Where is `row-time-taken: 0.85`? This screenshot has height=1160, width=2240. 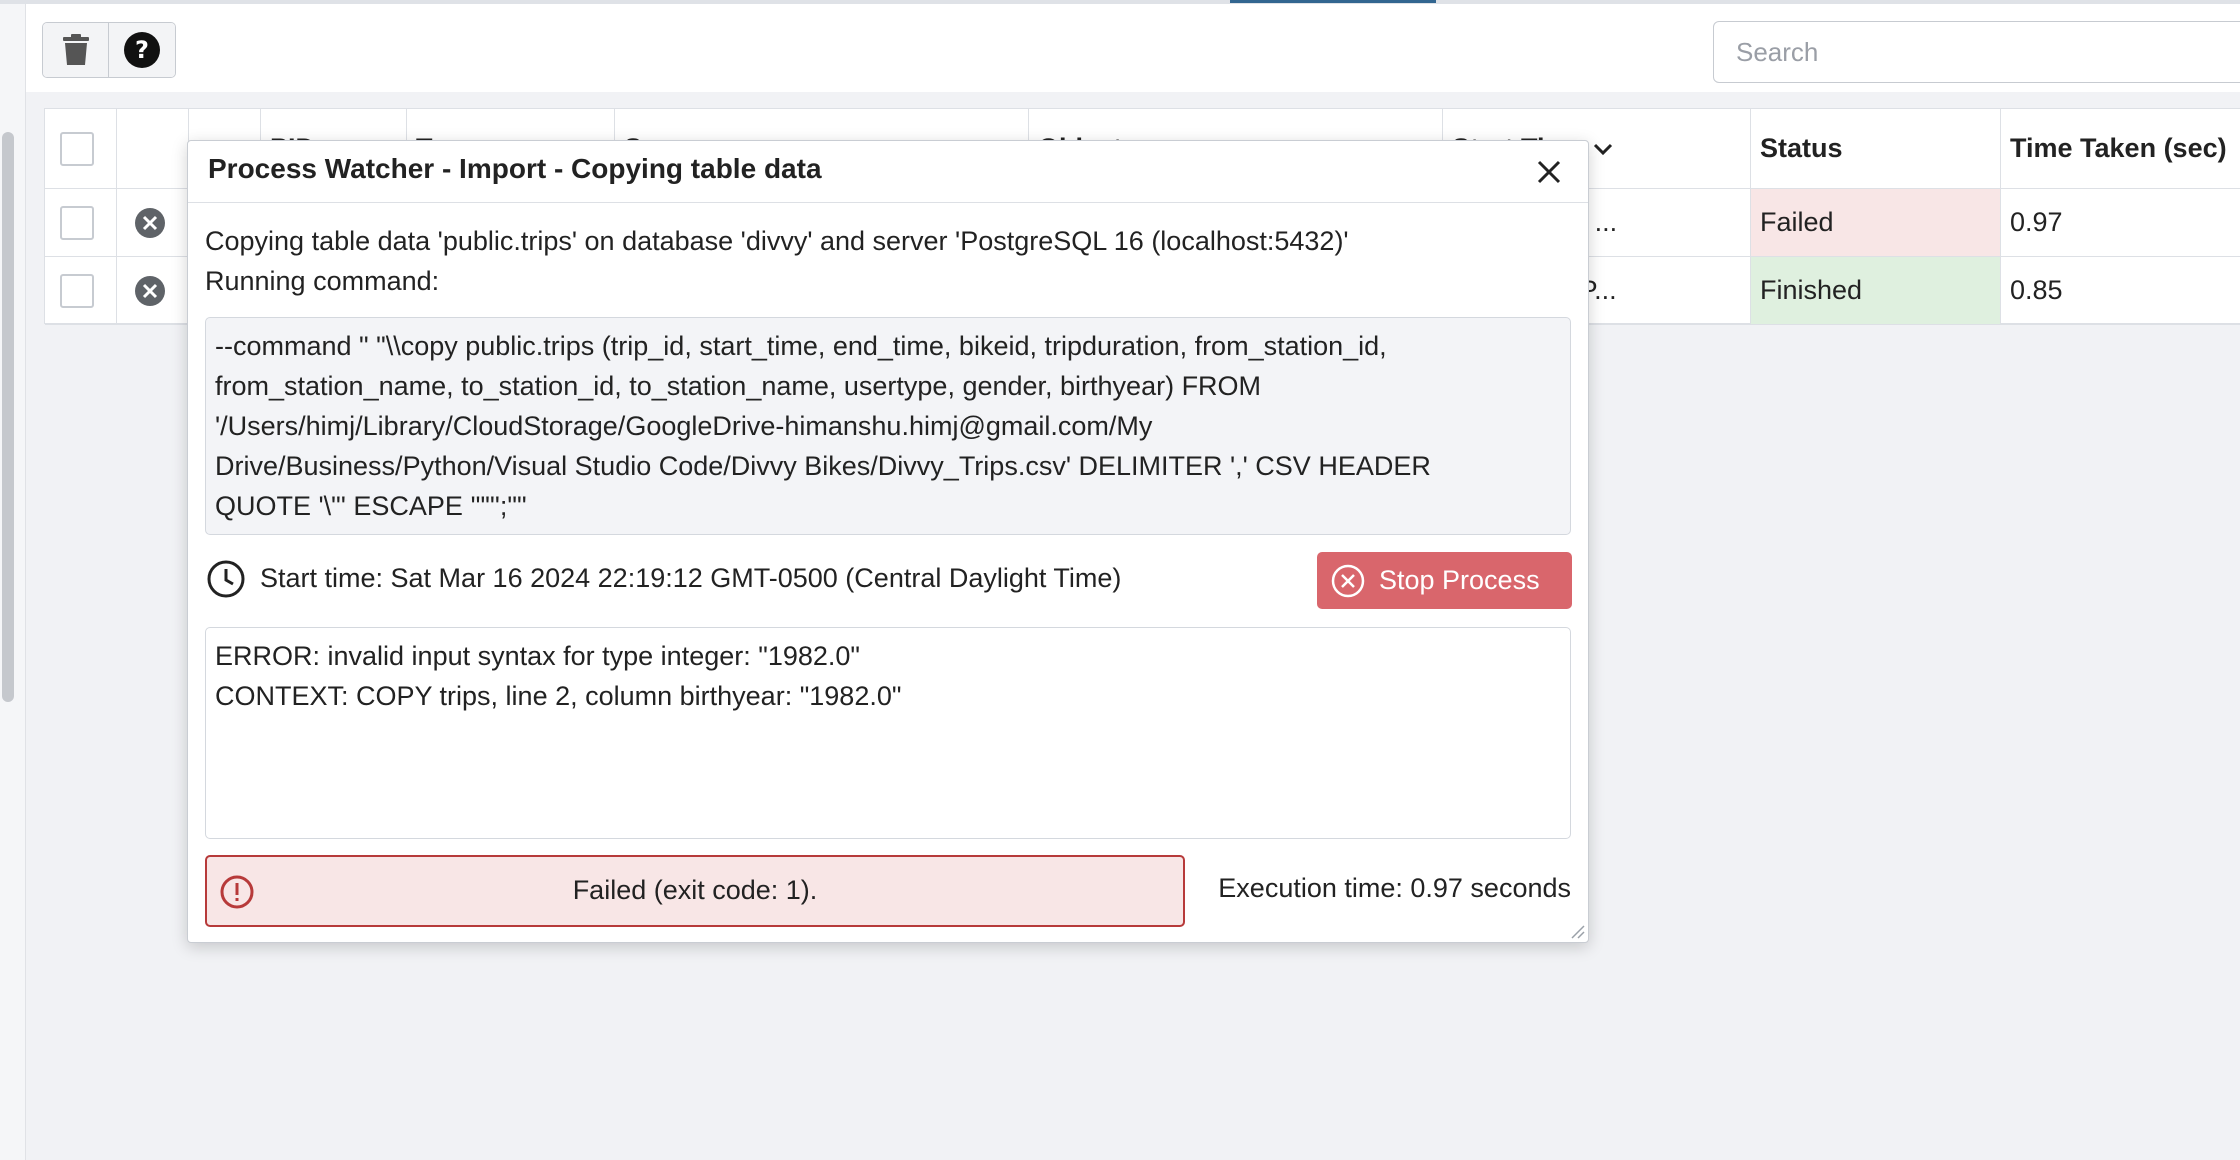
row-time-taken: 0.85 is located at coordinates (2036, 290).